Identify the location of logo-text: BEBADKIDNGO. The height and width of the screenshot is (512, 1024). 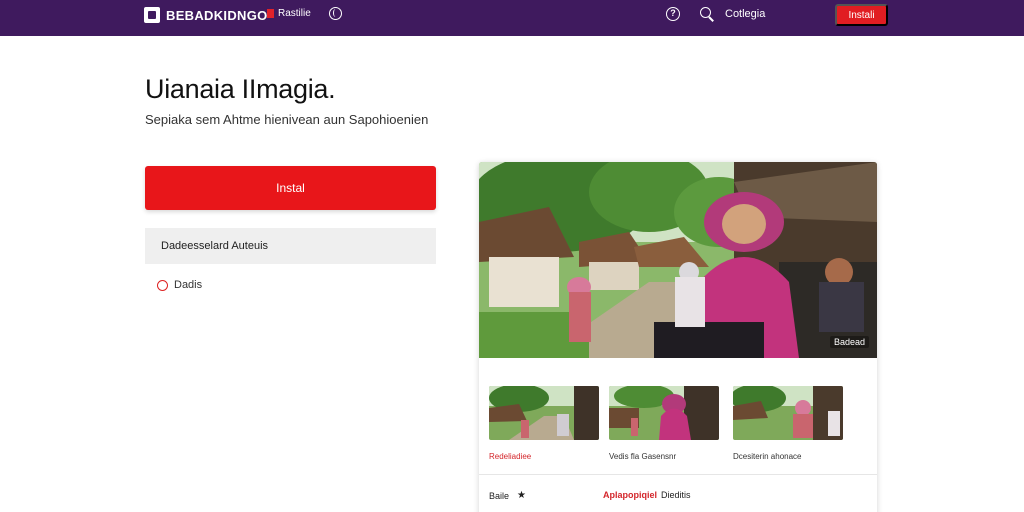
(217, 15).